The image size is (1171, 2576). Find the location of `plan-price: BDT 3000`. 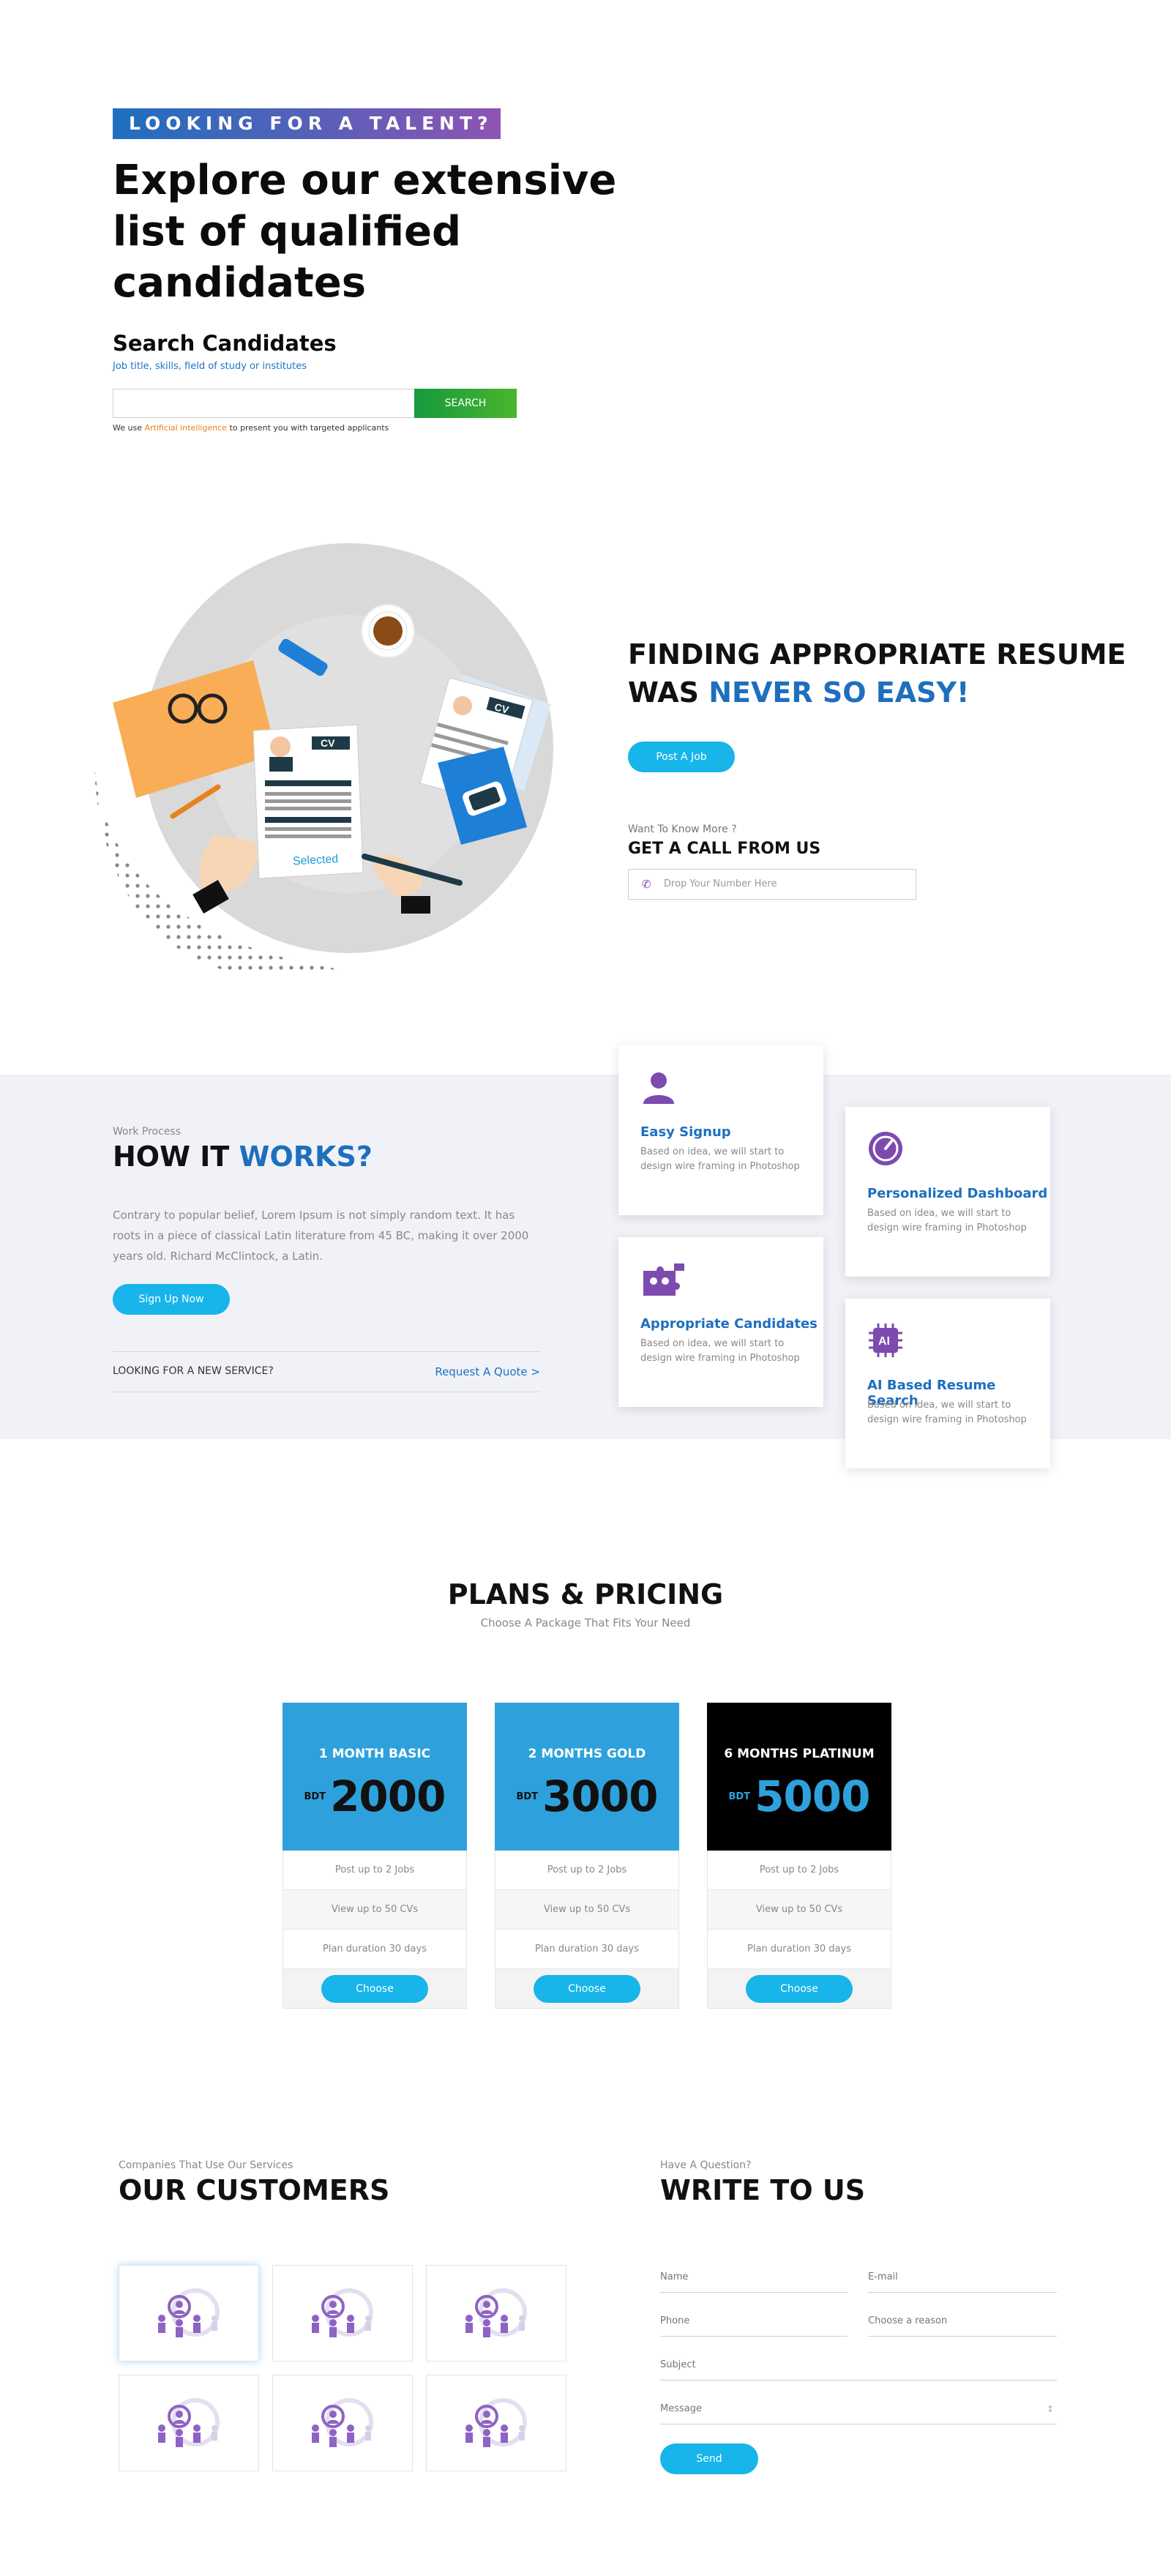

plan-price: BDT 3000 is located at coordinates (587, 1796).